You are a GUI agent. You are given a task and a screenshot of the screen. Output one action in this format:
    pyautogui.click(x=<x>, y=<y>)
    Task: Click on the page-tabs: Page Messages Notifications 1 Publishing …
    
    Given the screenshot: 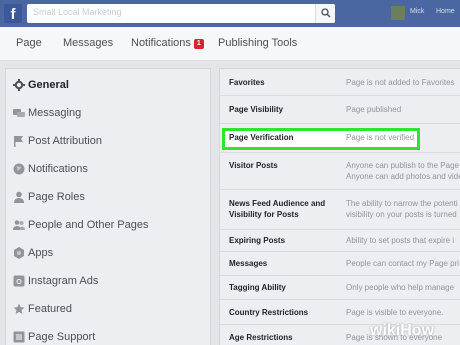 What is the action you would take?
    pyautogui.click(x=230, y=44)
    